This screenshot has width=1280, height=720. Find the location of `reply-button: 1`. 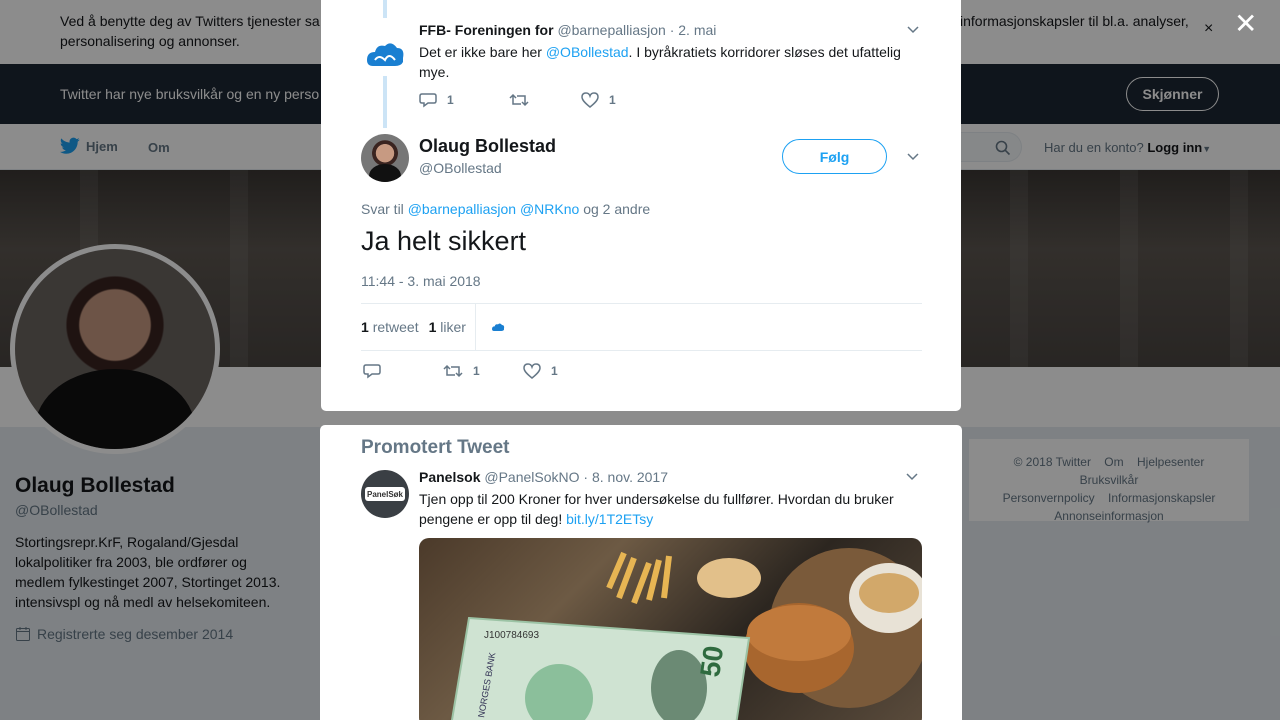

reply-button: 1 is located at coordinates (464, 100).